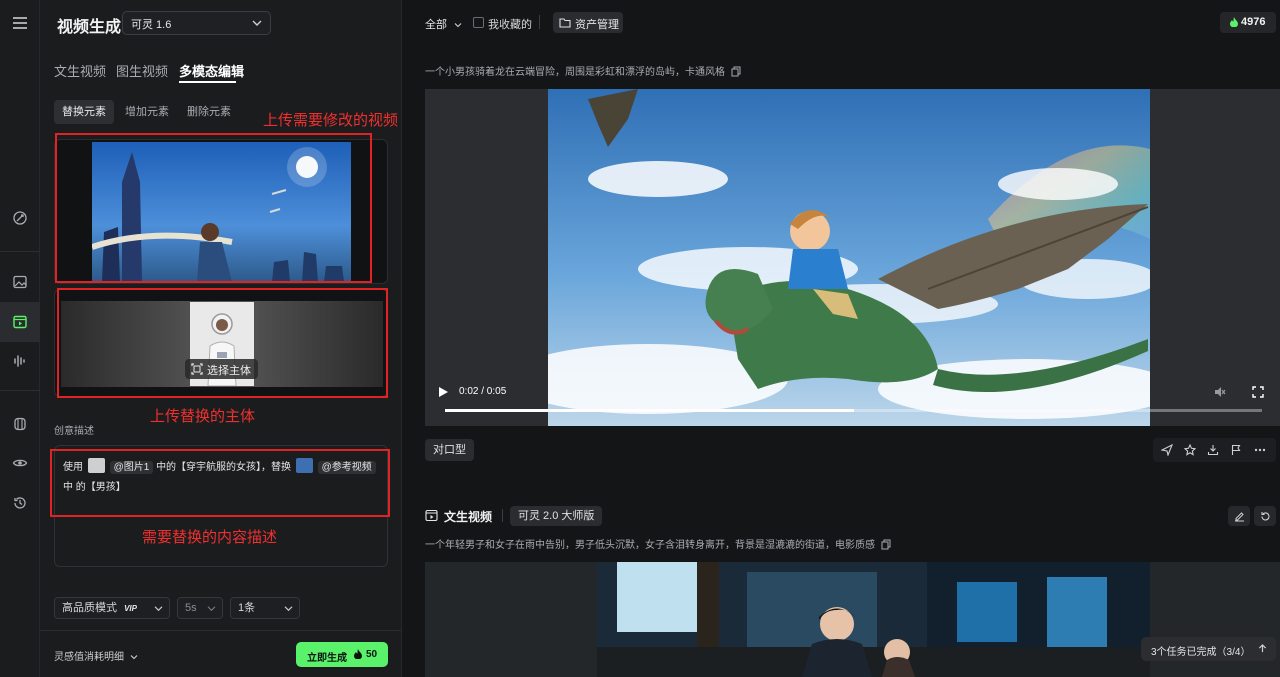  I want to click on task-status-text: 3个任务已完成（3/4）, so click(1201, 652).